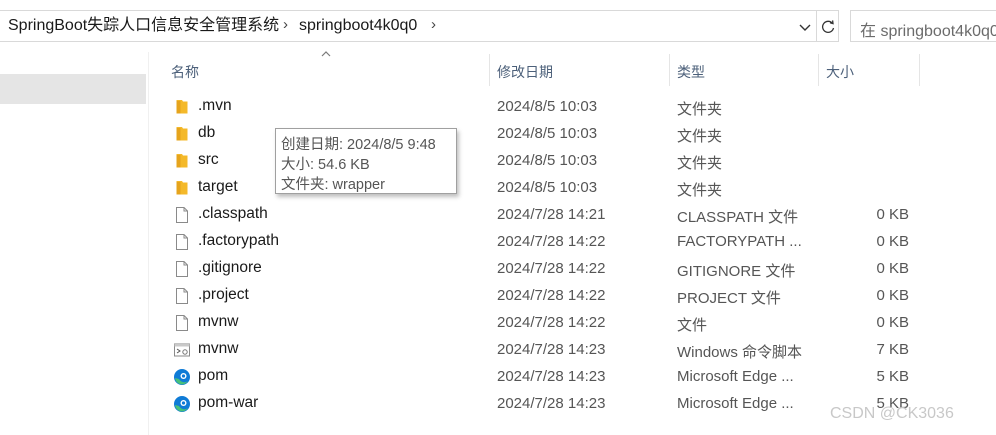 The image size is (996, 435). What do you see at coordinates (208, 160) in the screenshot?
I see `file-name: src` at bounding box center [208, 160].